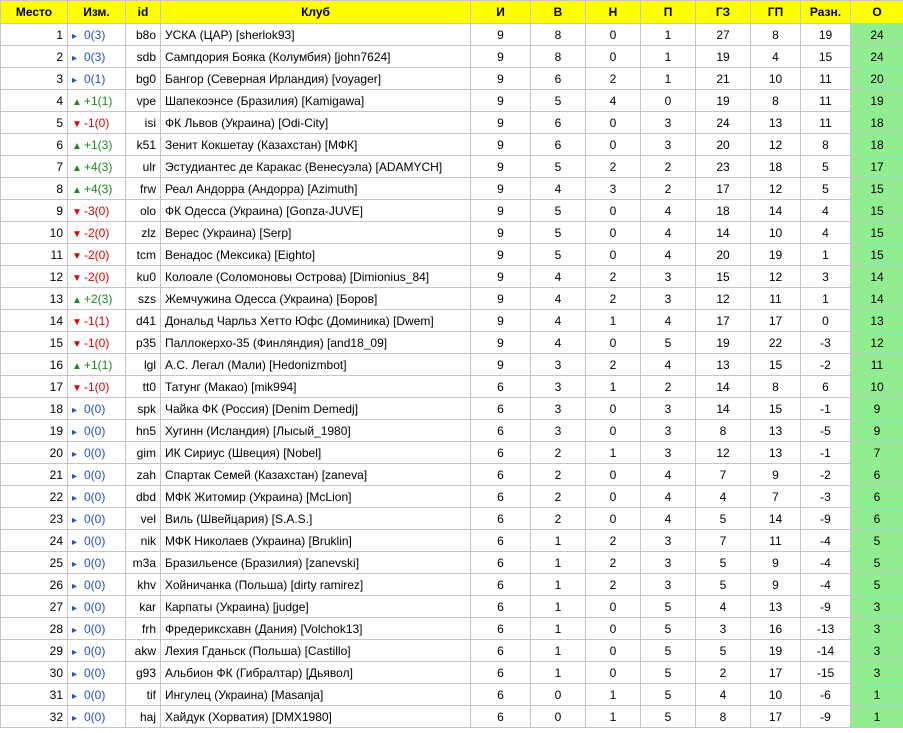  I want to click on cell-club: Лехия Гданьск (Польша) [Castillo], so click(315, 650).